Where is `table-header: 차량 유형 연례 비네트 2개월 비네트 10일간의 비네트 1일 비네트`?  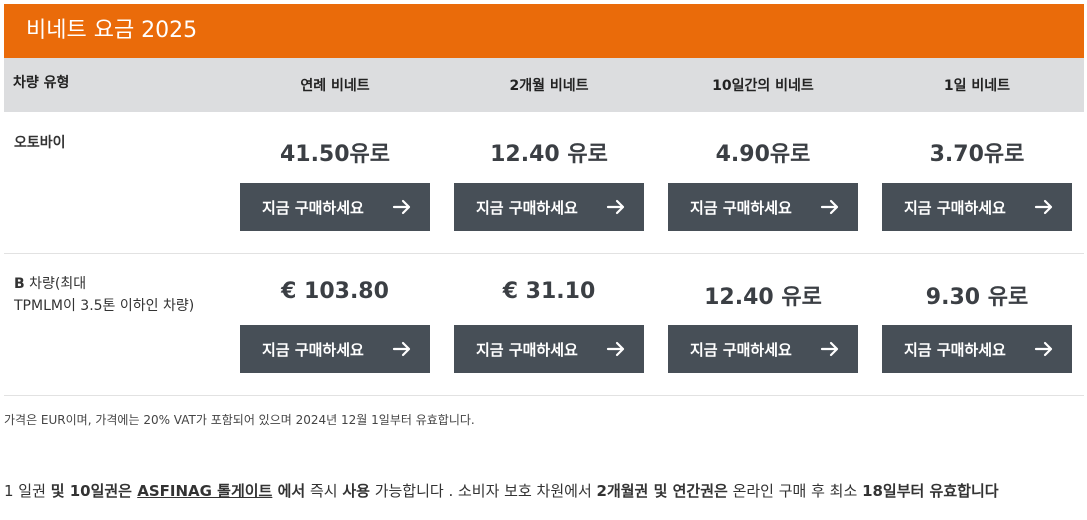
table-header: 차량 유형 연례 비네트 2개월 비네트 10일간의 비네트 1일 비네트 is located at coordinates (544, 85).